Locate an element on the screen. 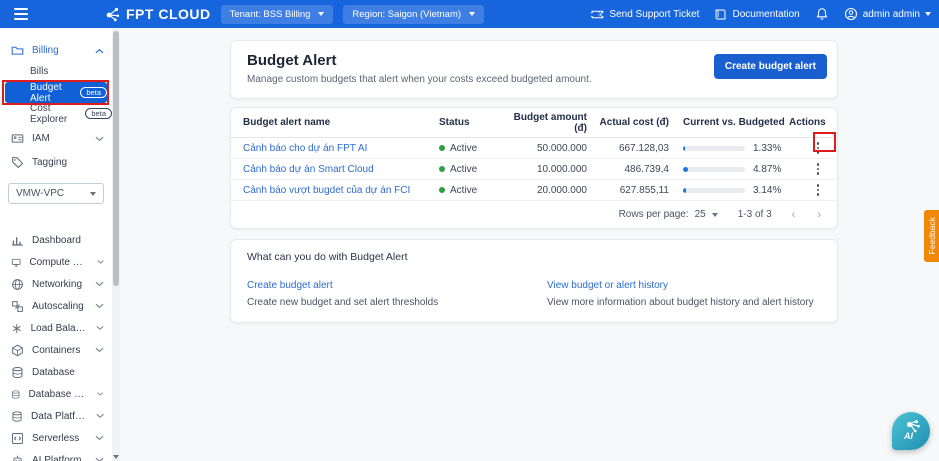 The image size is (939, 461). budget-percent-value: 3.14% is located at coordinates (767, 190).